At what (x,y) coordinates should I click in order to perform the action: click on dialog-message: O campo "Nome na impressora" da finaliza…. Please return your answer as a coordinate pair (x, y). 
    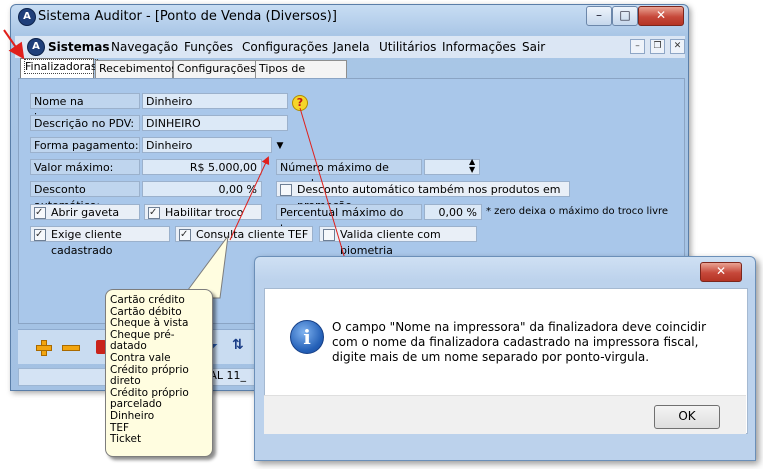
    Looking at the image, I should click on (519, 342).